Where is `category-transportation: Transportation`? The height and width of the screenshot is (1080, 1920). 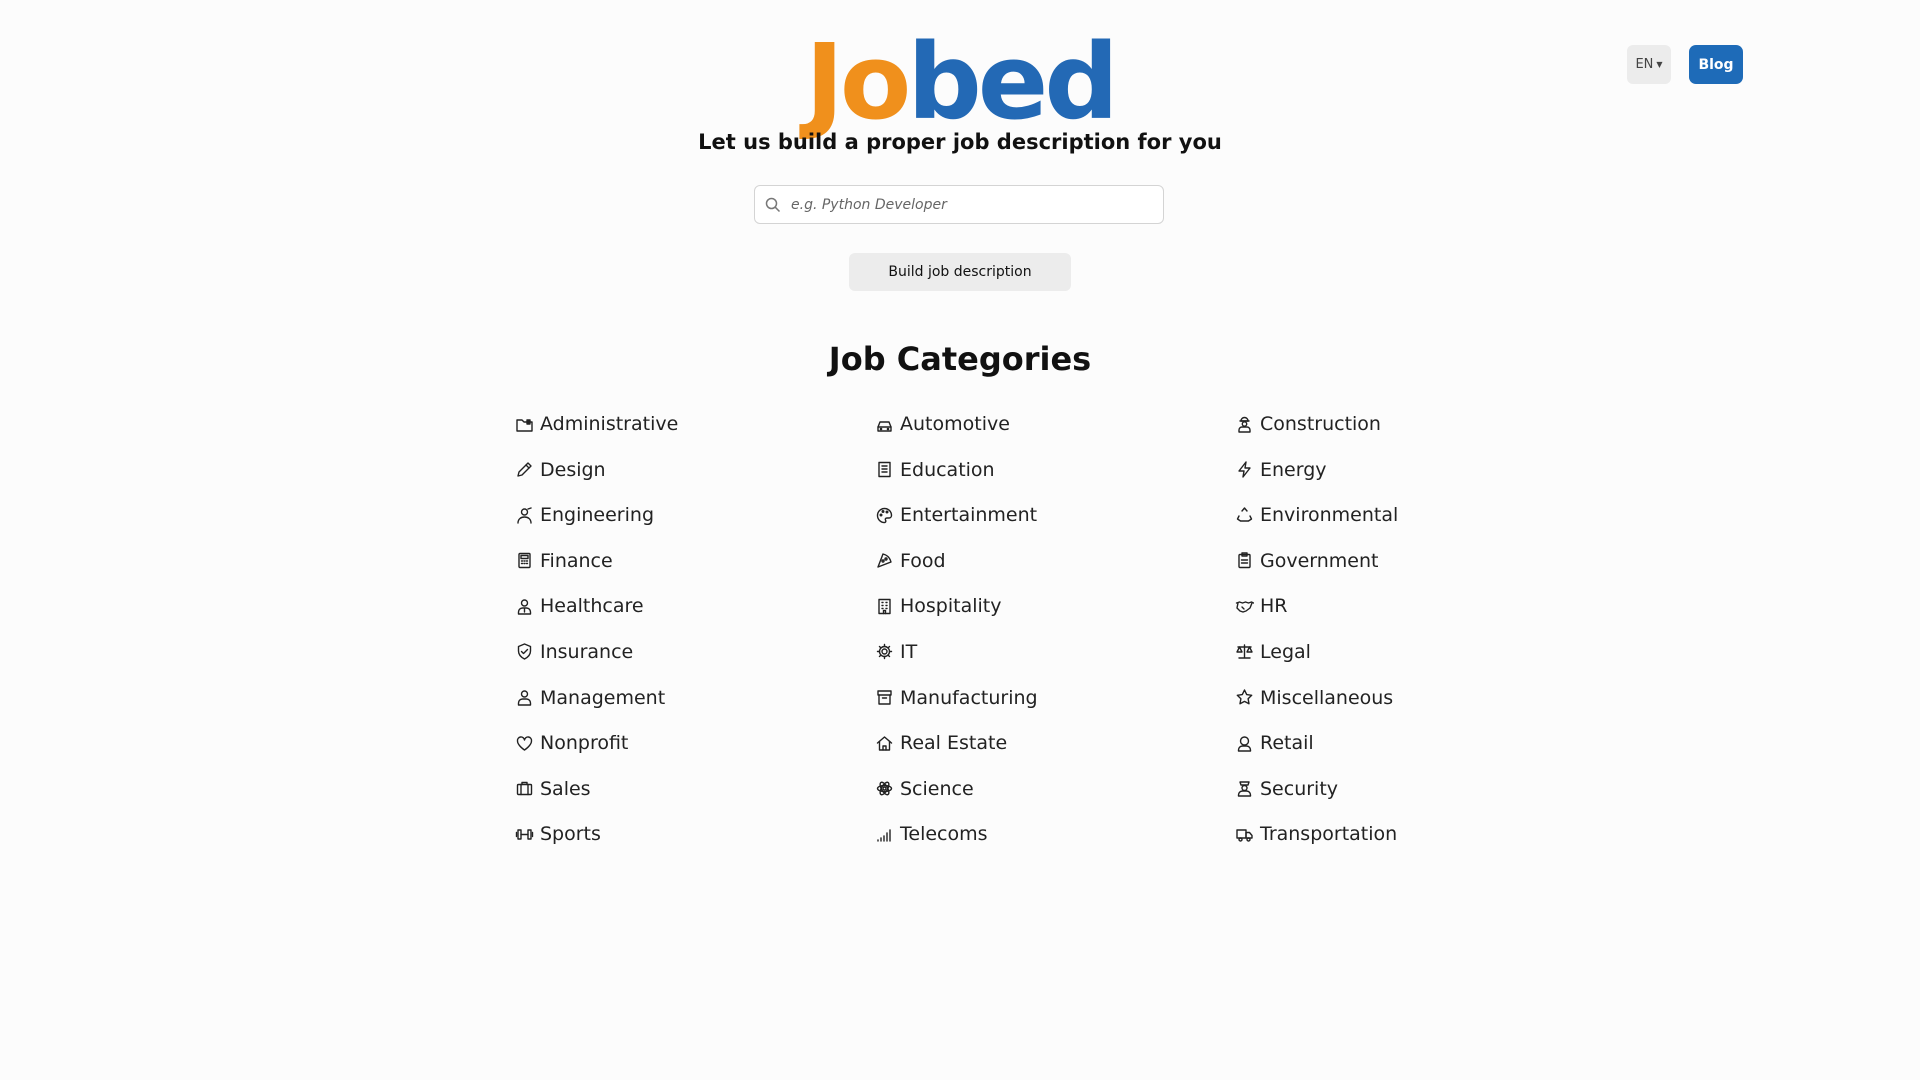
category-transportation: Transportation is located at coordinates (1325, 834).